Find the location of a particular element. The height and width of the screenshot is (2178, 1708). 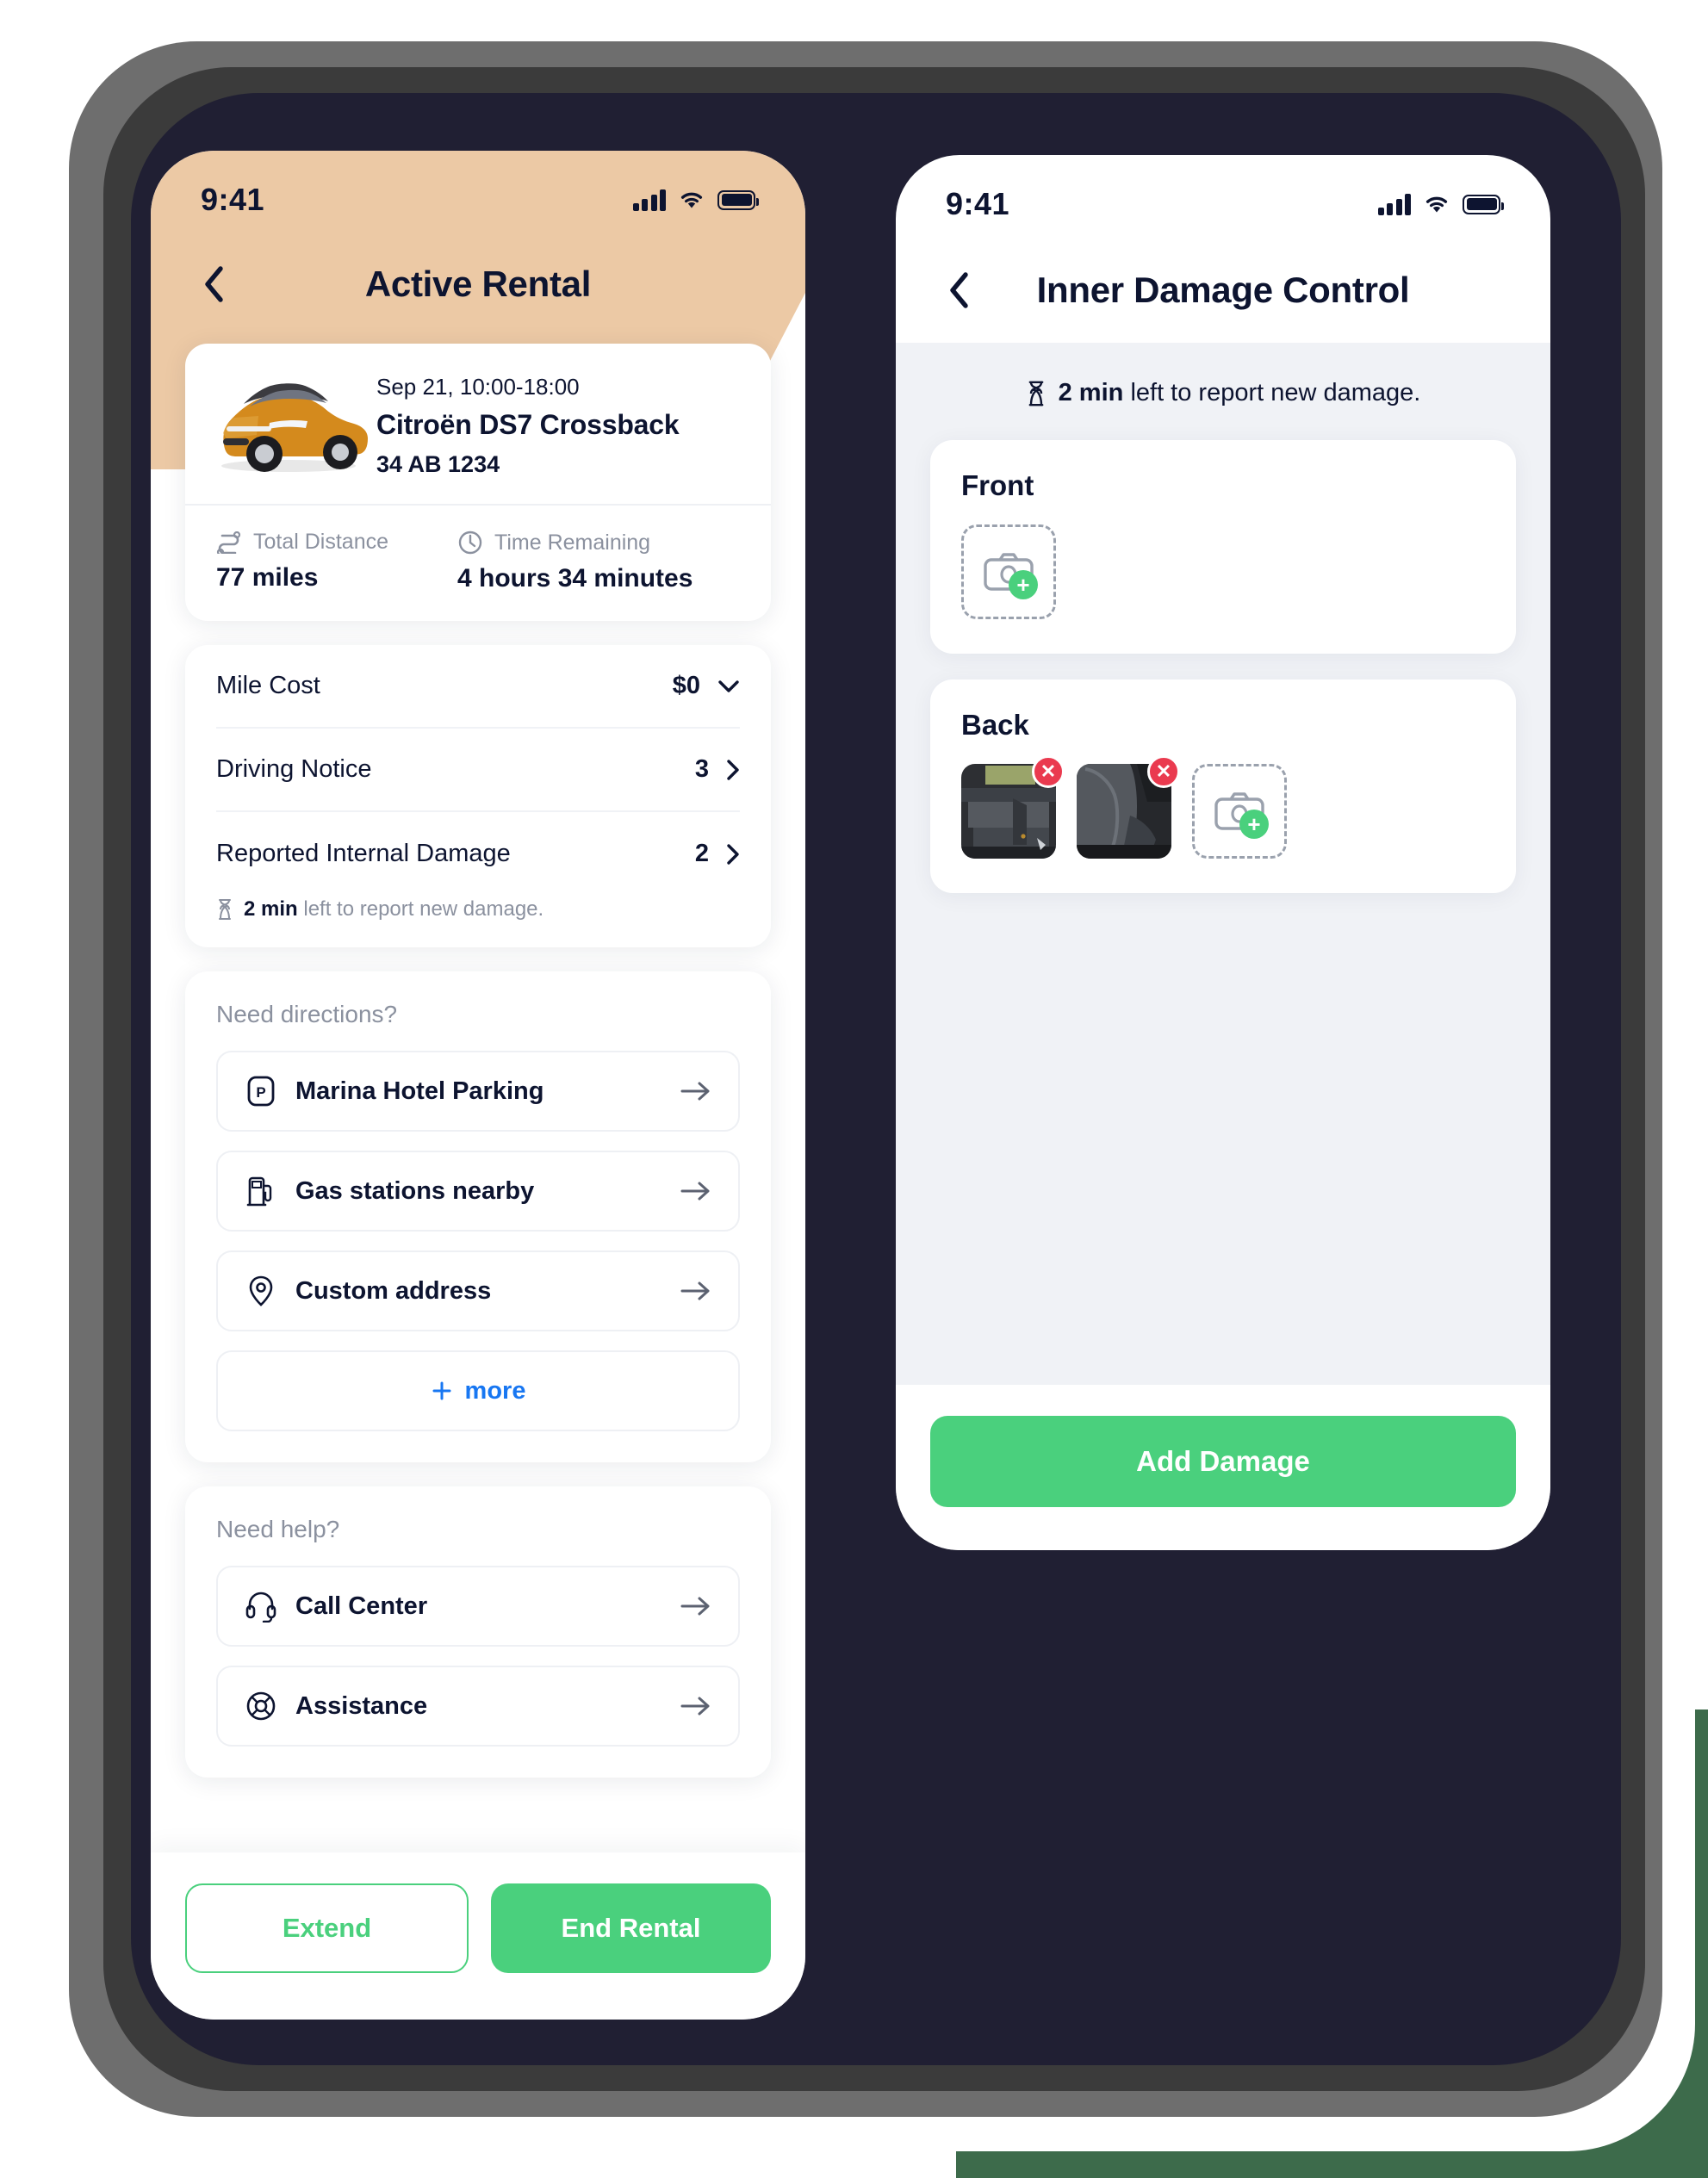

chevron-down-icon is located at coordinates (728, 686).